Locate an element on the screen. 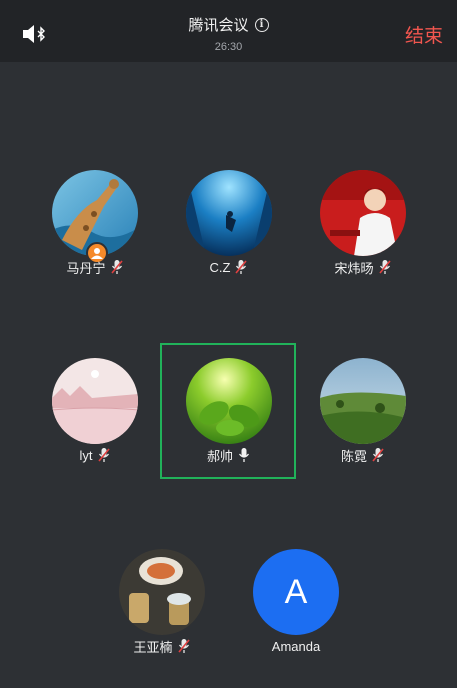  participant-name: Amanda is located at coordinates (296, 646).